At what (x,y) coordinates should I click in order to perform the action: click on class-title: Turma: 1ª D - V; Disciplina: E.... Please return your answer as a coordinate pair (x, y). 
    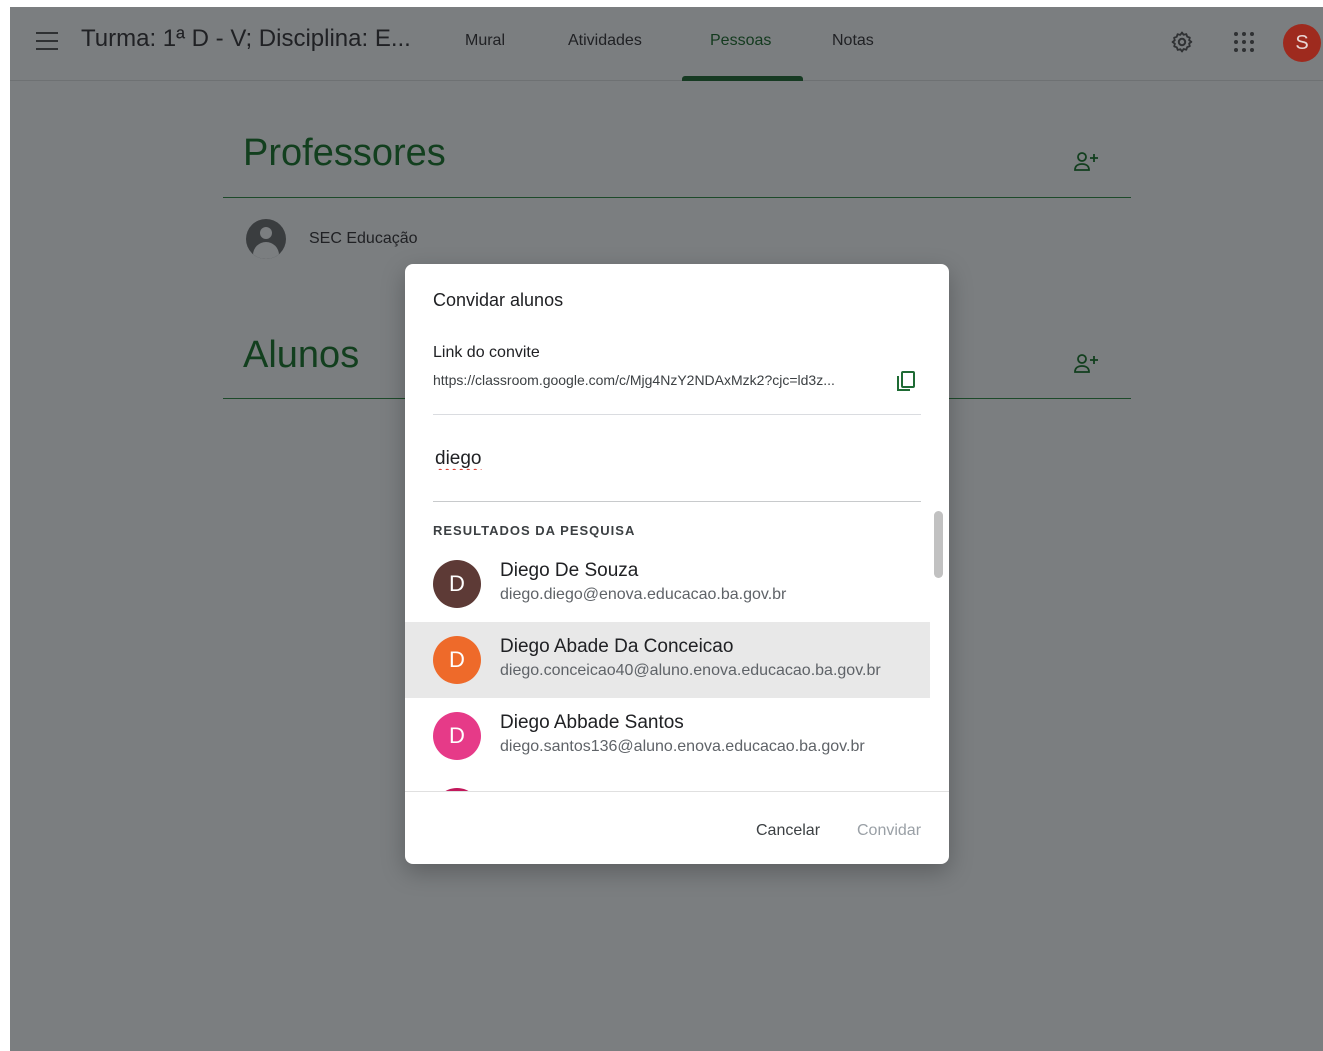
    Looking at the image, I should click on (246, 39).